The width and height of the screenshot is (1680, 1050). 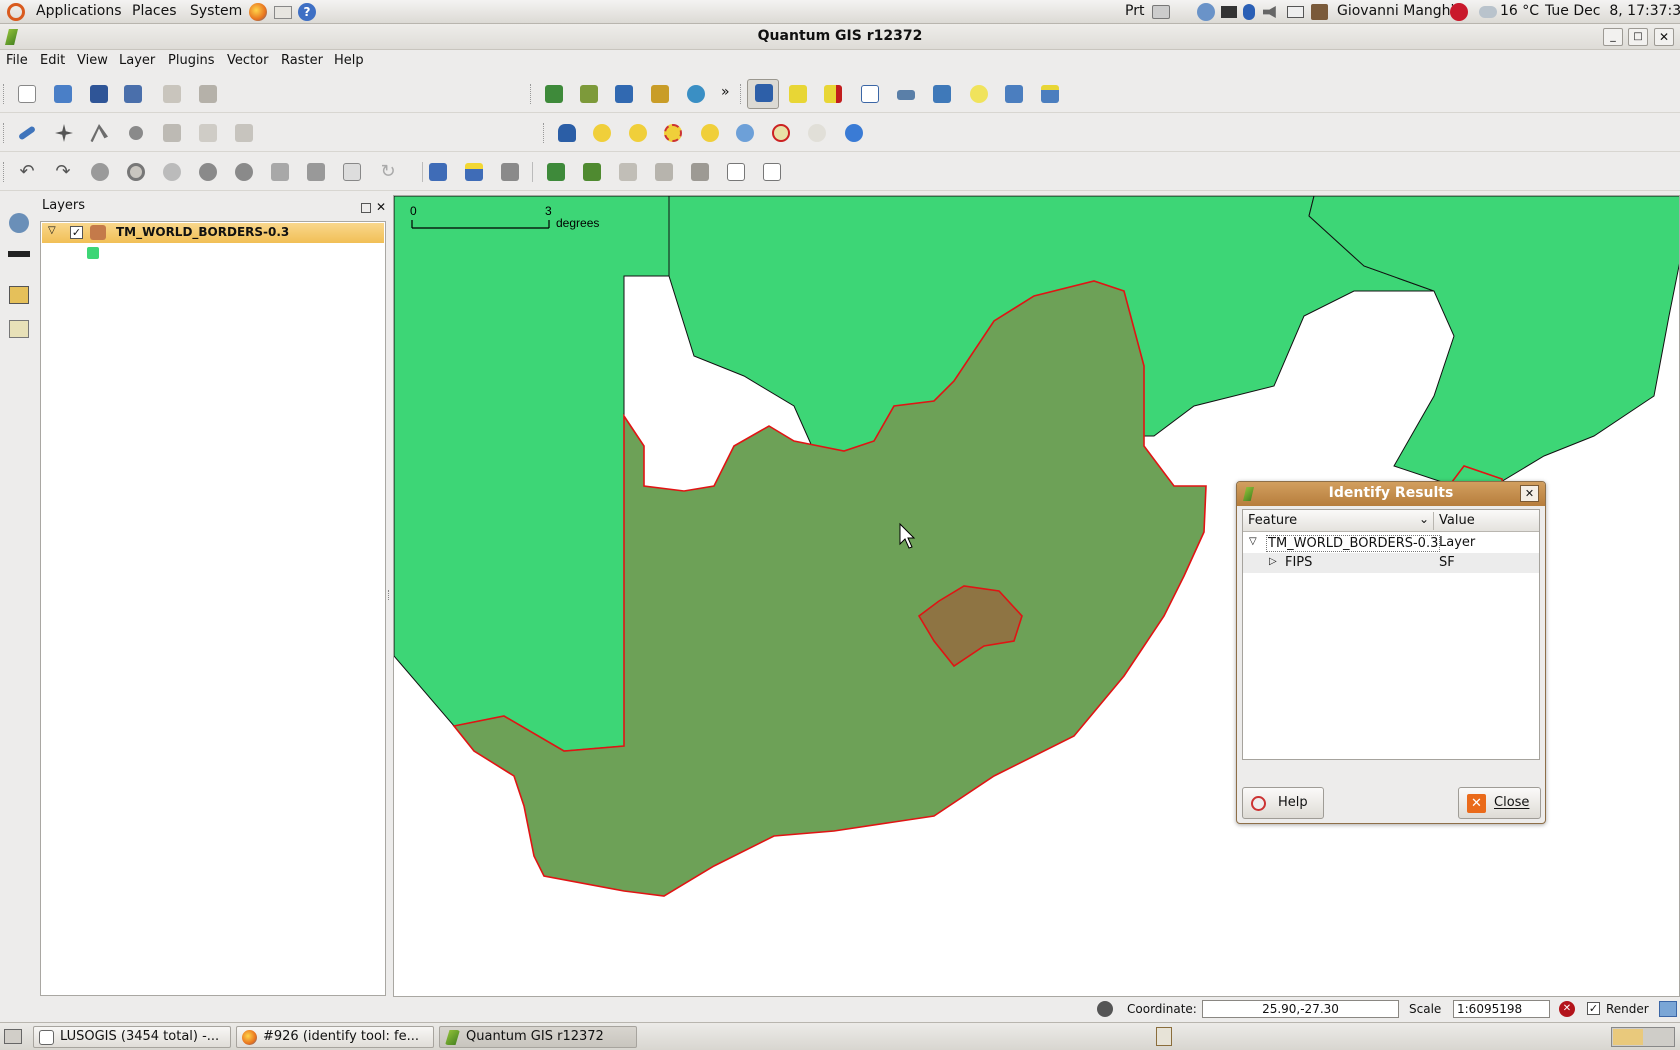 What do you see at coordinates (1253, 541) in the screenshot?
I see `chevron-down-icon: ▽` at bounding box center [1253, 541].